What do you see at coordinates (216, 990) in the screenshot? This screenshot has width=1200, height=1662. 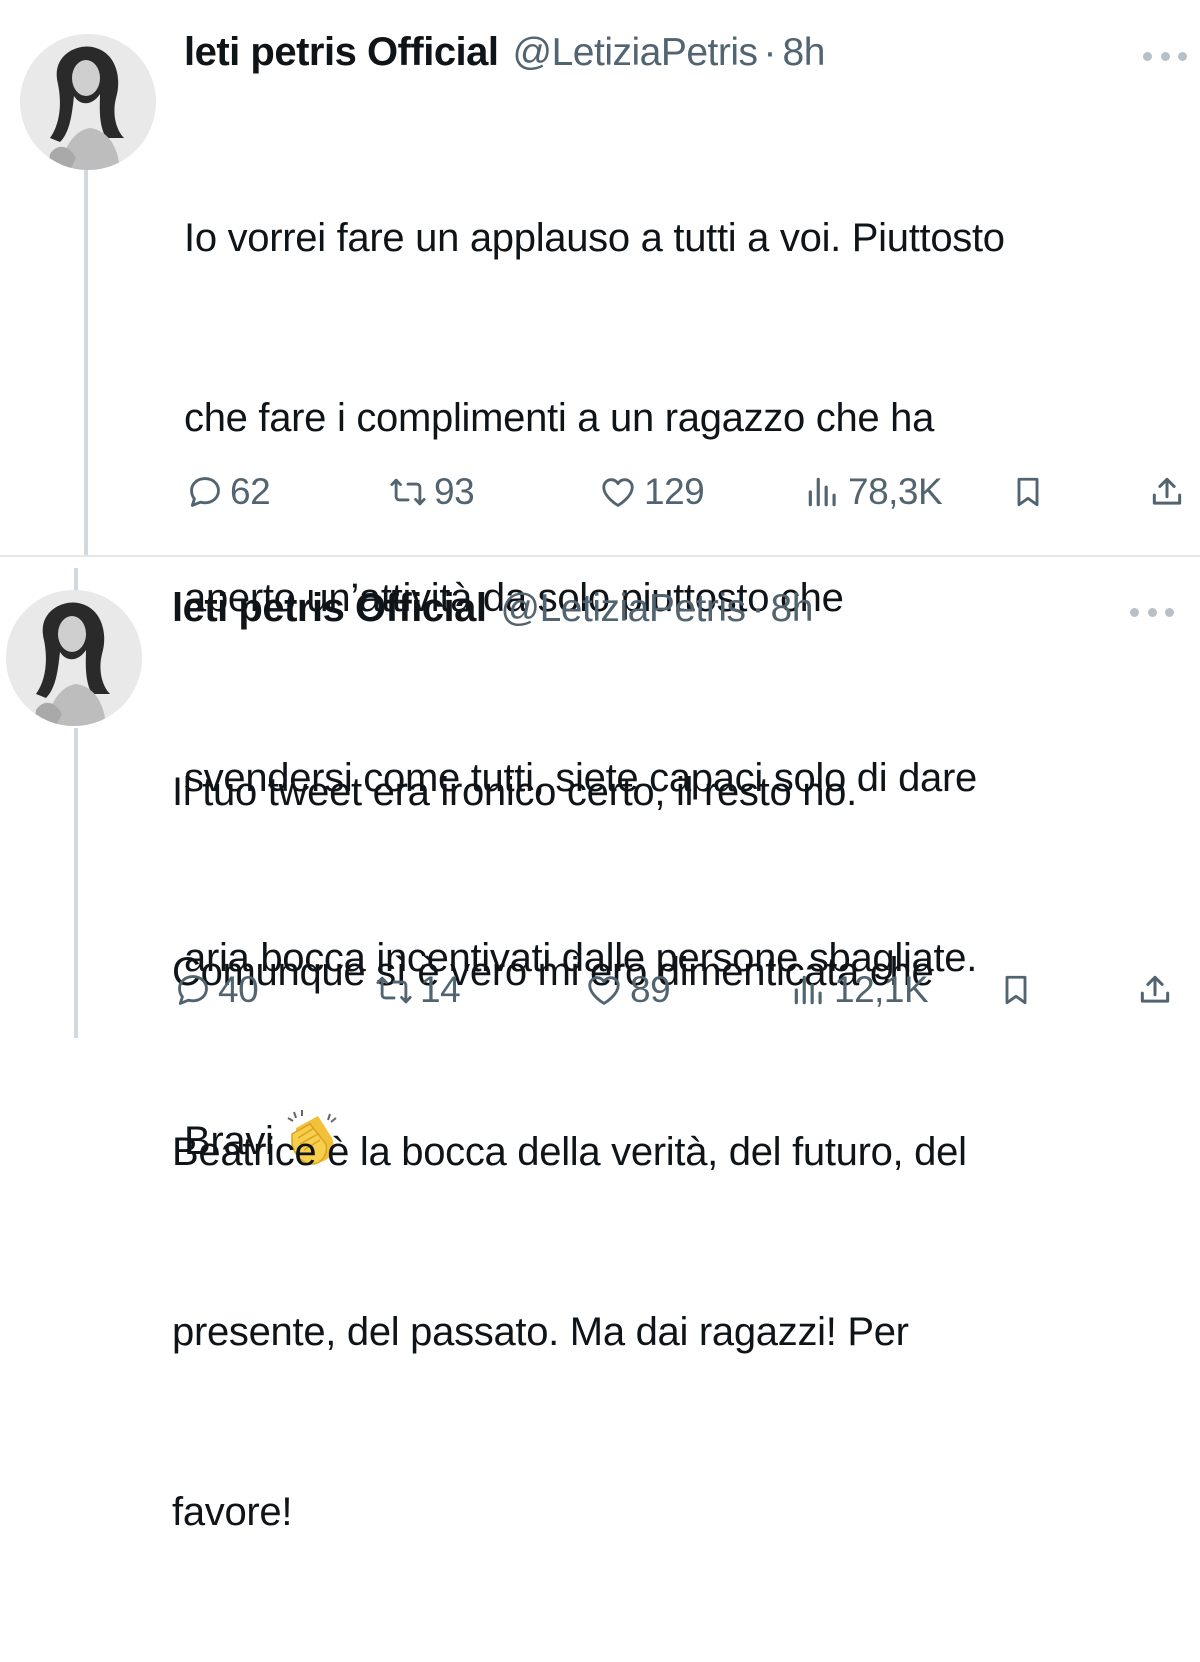 I see `reply-button: 40` at bounding box center [216, 990].